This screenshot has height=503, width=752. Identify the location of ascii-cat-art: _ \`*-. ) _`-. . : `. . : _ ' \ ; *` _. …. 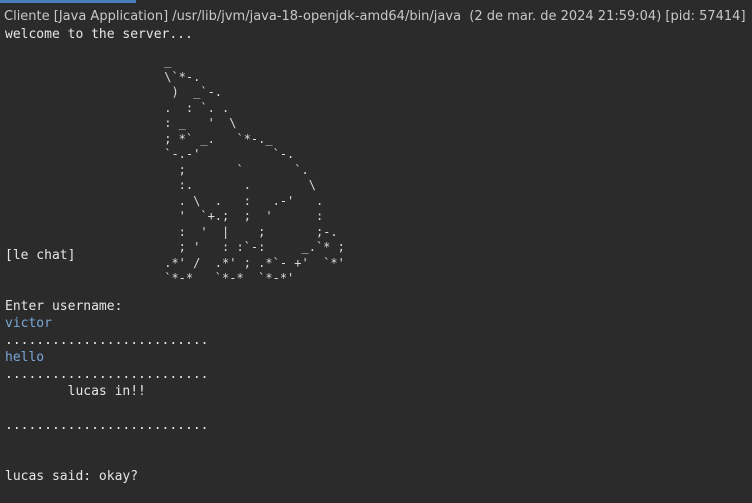
(254, 169).